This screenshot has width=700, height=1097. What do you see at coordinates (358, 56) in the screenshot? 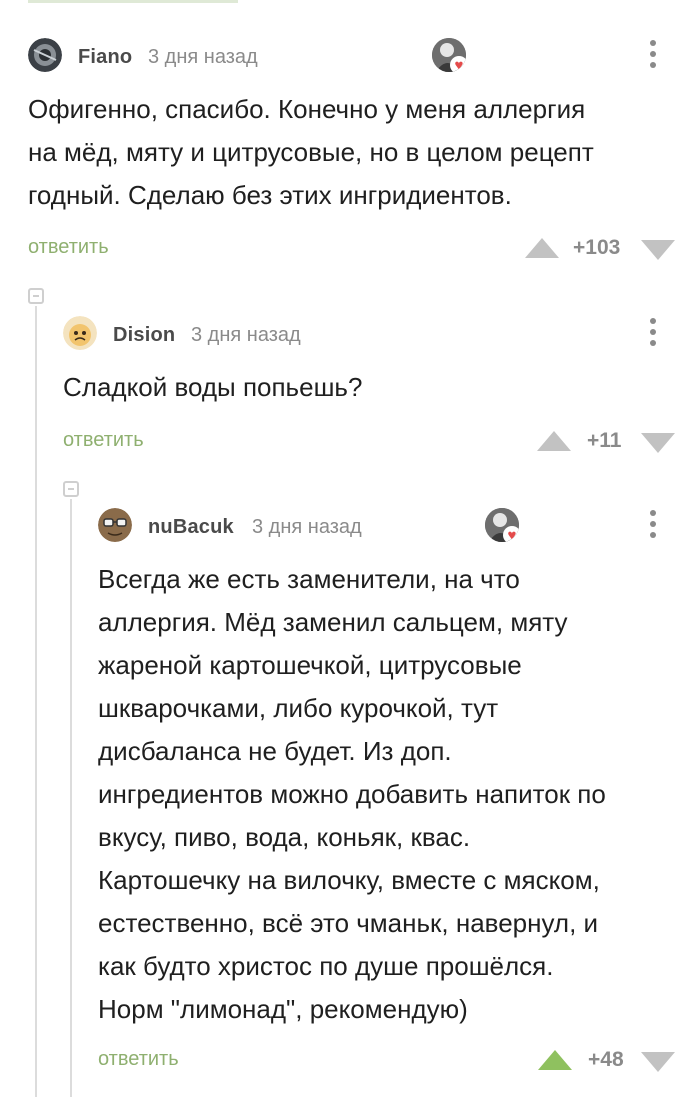
I see `comment-header: Fiano 3 дня назад ♥` at bounding box center [358, 56].